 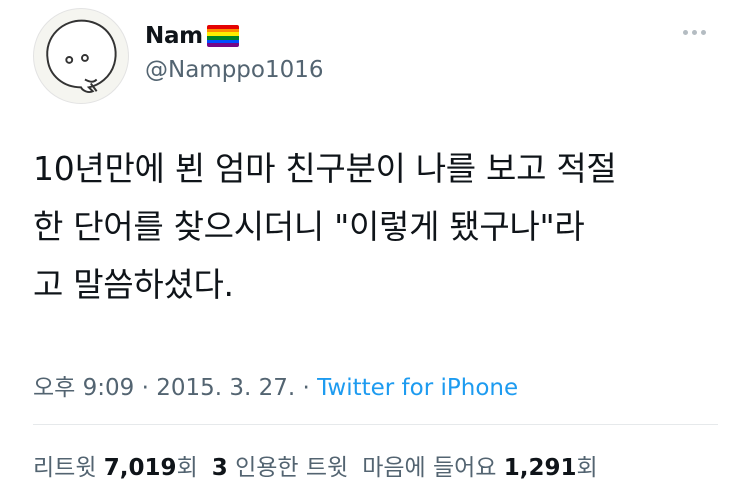 What do you see at coordinates (65, 468) in the screenshot?
I see `retweets-label: 리트윗` at bounding box center [65, 468].